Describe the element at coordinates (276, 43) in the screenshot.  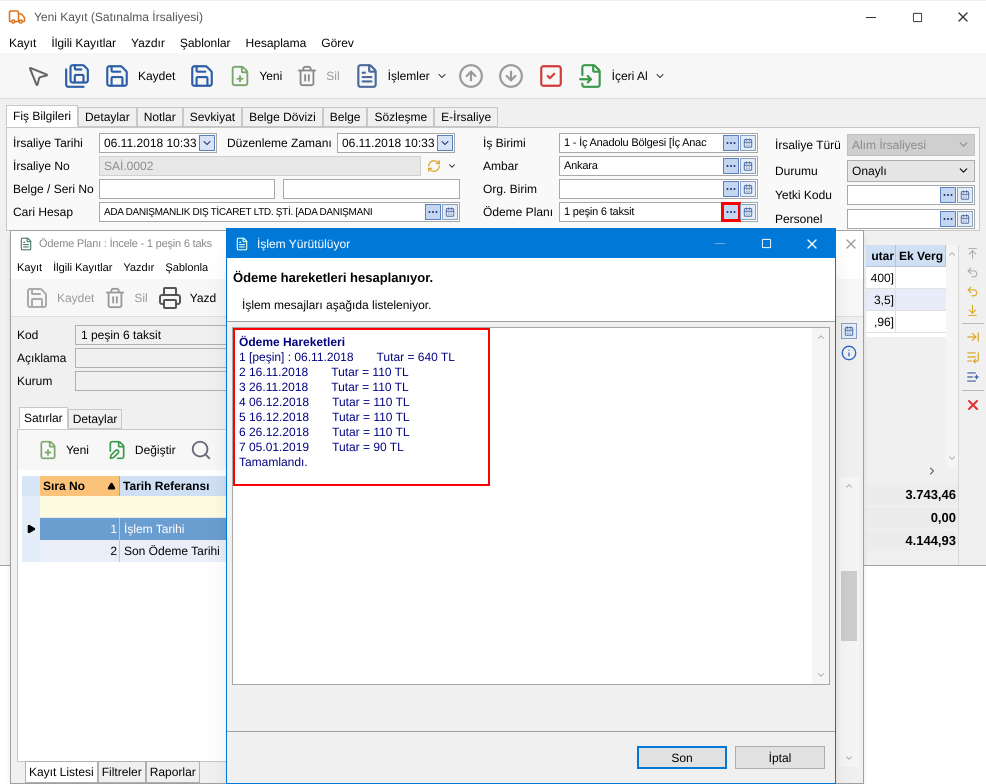
I see `menu-item: Hesaplama` at that location.